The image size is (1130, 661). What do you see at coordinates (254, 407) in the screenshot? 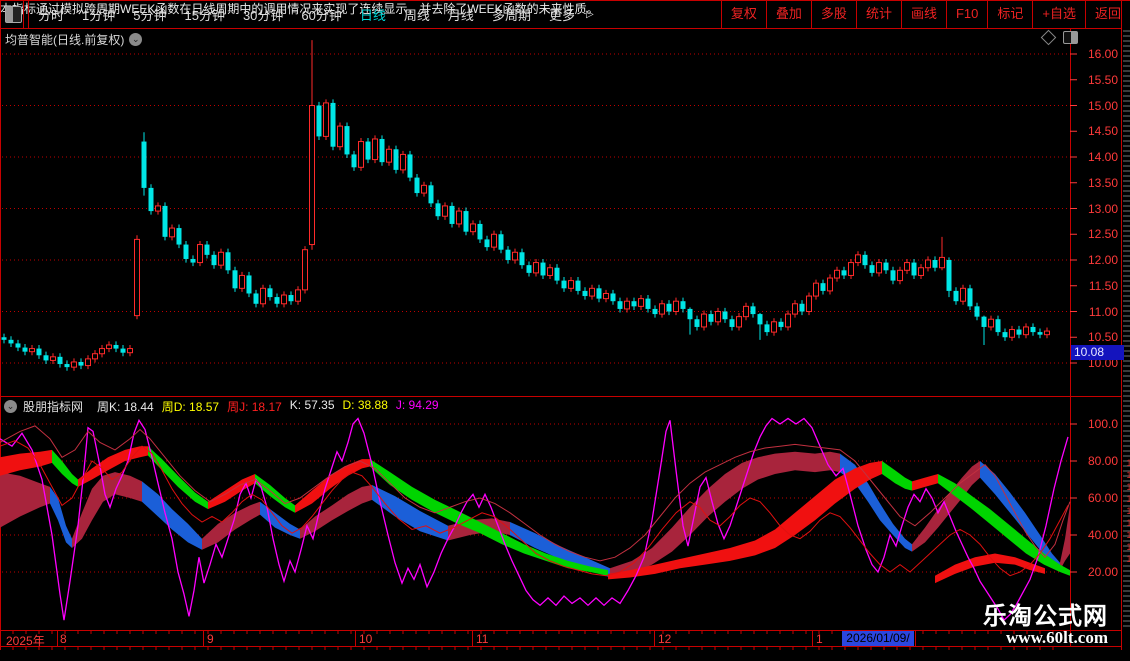
I see `indicator-value: 周J: 18.17` at bounding box center [254, 407].